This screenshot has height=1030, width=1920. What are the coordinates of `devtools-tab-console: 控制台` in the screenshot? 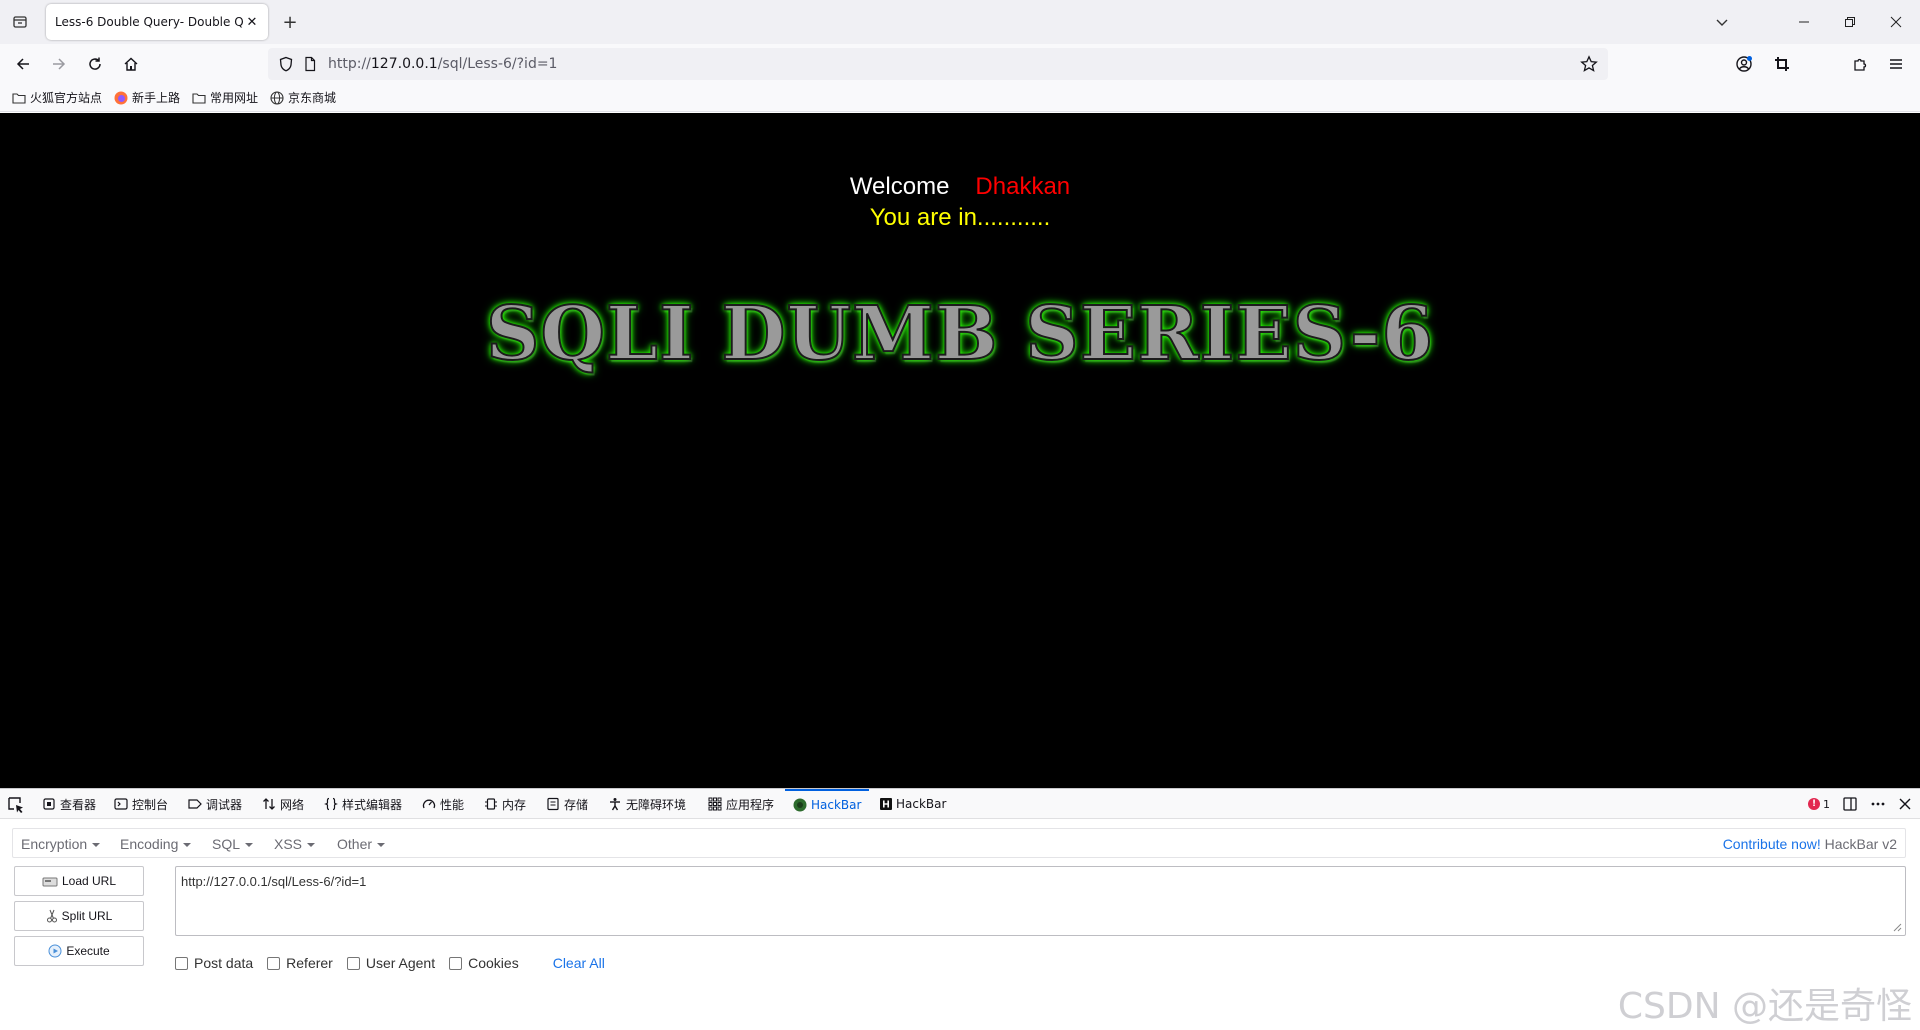 It's located at (141, 804).